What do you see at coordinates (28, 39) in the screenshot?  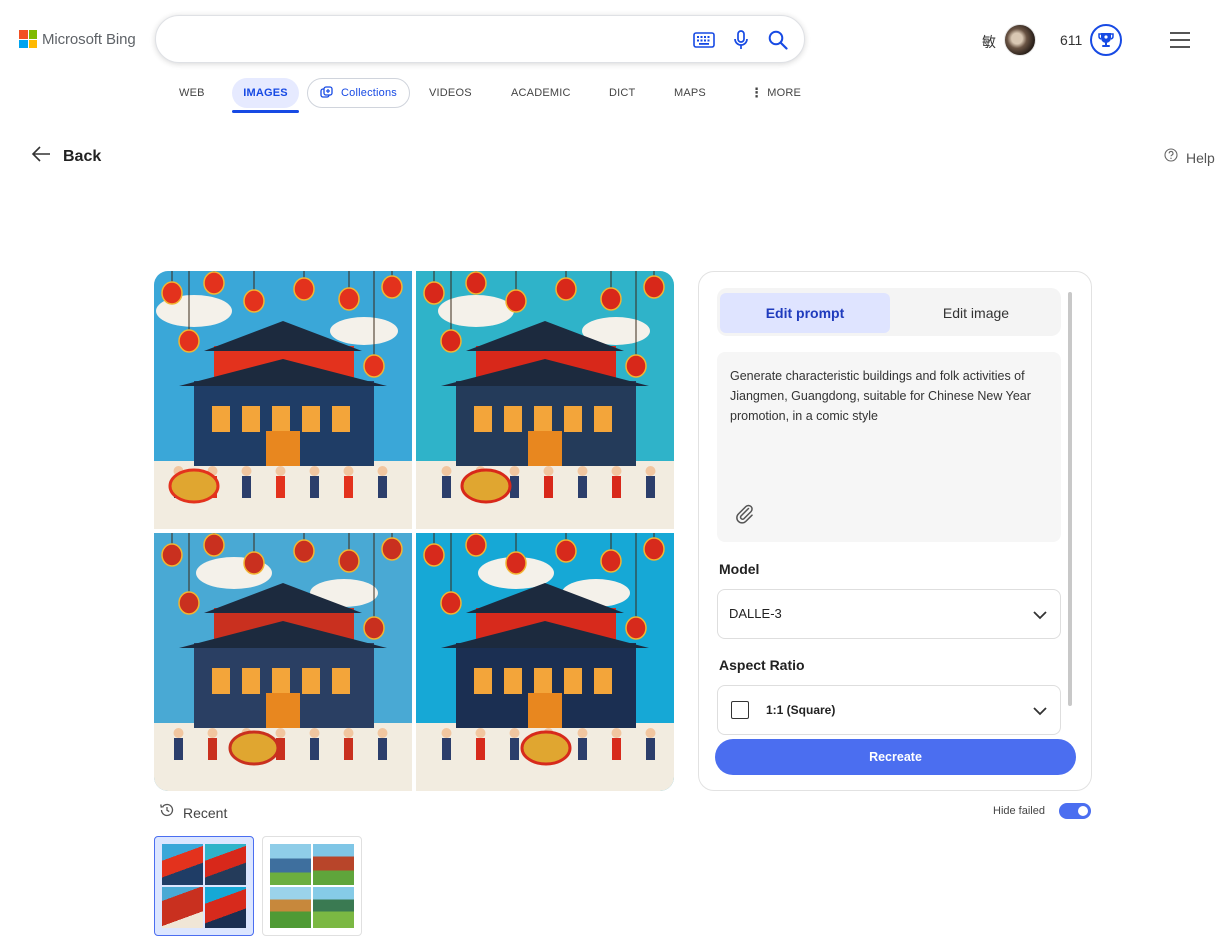 I see `microsoft-logo-icon` at bounding box center [28, 39].